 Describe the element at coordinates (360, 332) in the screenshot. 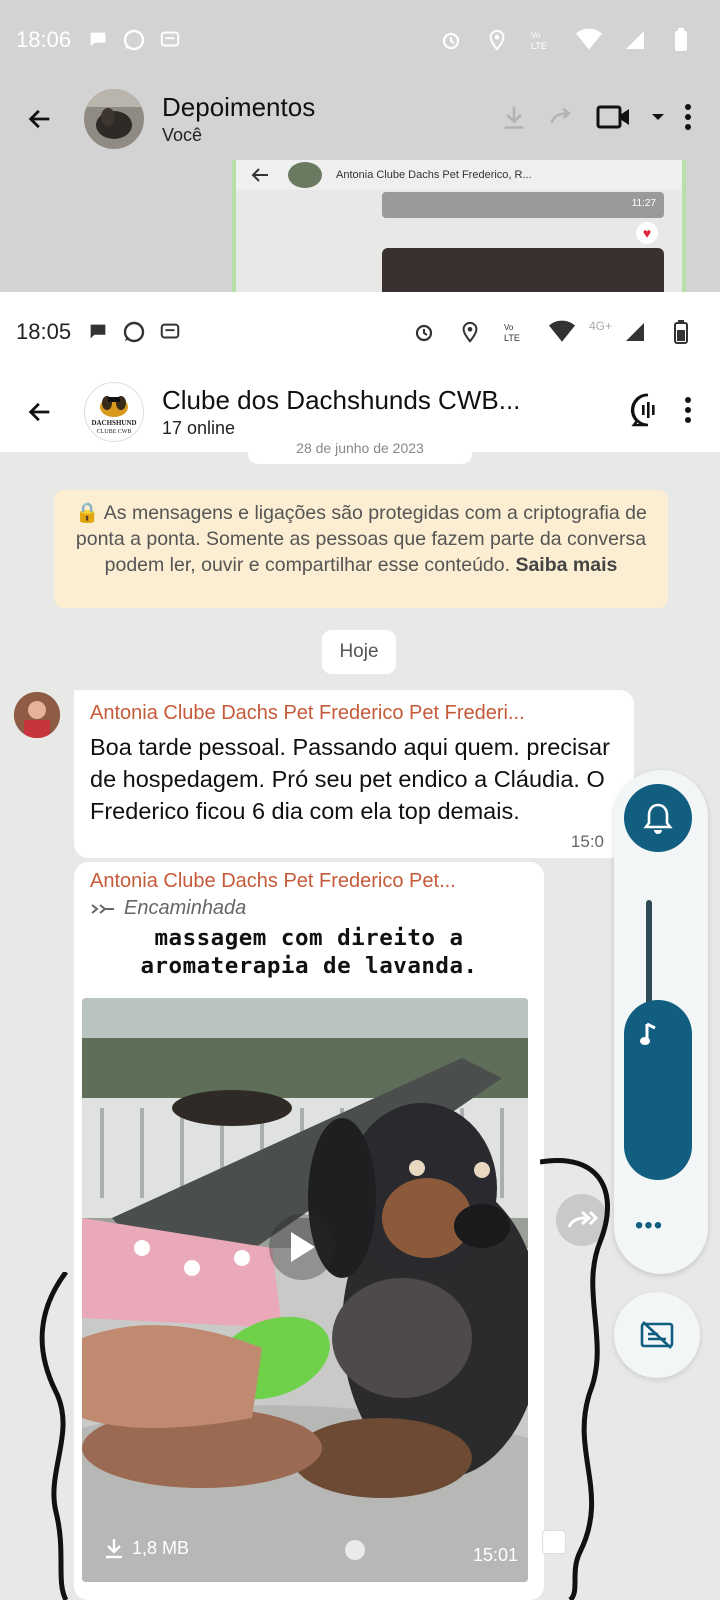

I see `status-bar: 18:05 Vo LTE 4G+` at that location.